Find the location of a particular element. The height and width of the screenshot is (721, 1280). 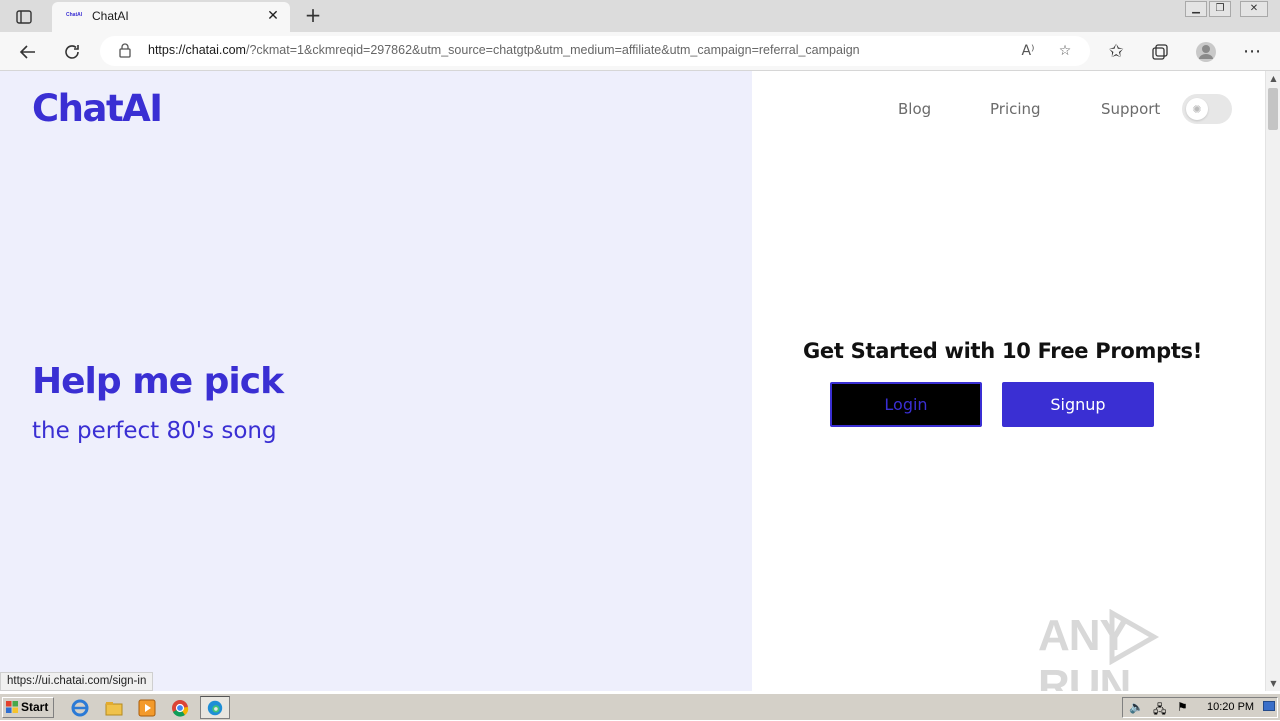

scroll-down-icon: ▼ is located at coordinates (1273, 683).